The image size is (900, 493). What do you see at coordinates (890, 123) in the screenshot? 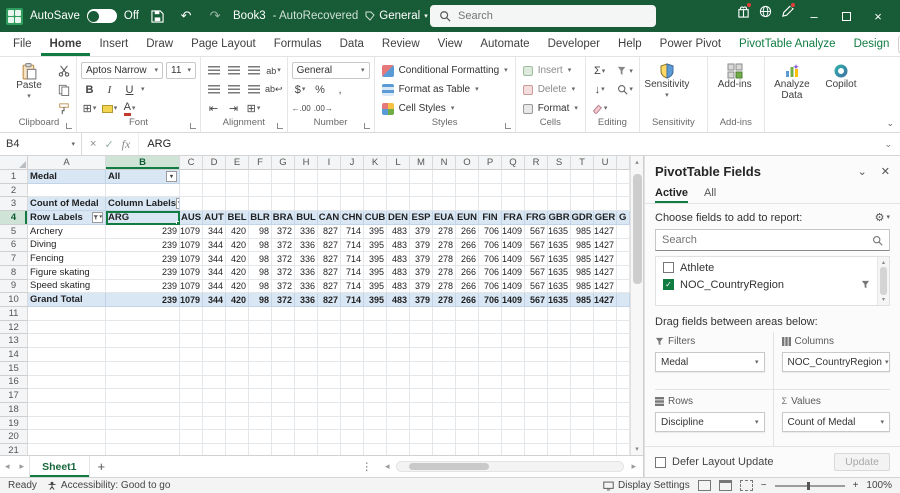
I see `collapse-ribbon-icon: ⌄` at bounding box center [890, 123].